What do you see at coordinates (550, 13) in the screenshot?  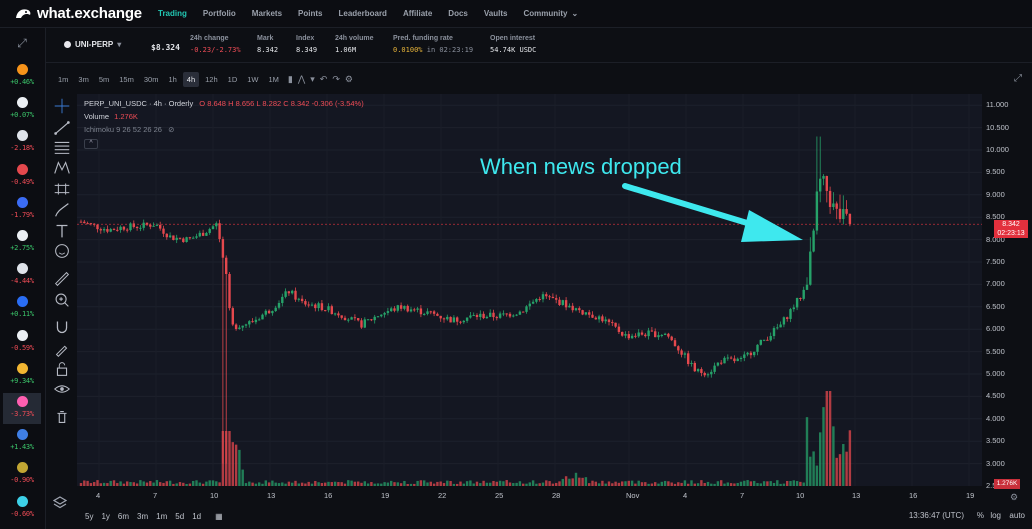 I see `nav-community: Community ⌄` at bounding box center [550, 13].